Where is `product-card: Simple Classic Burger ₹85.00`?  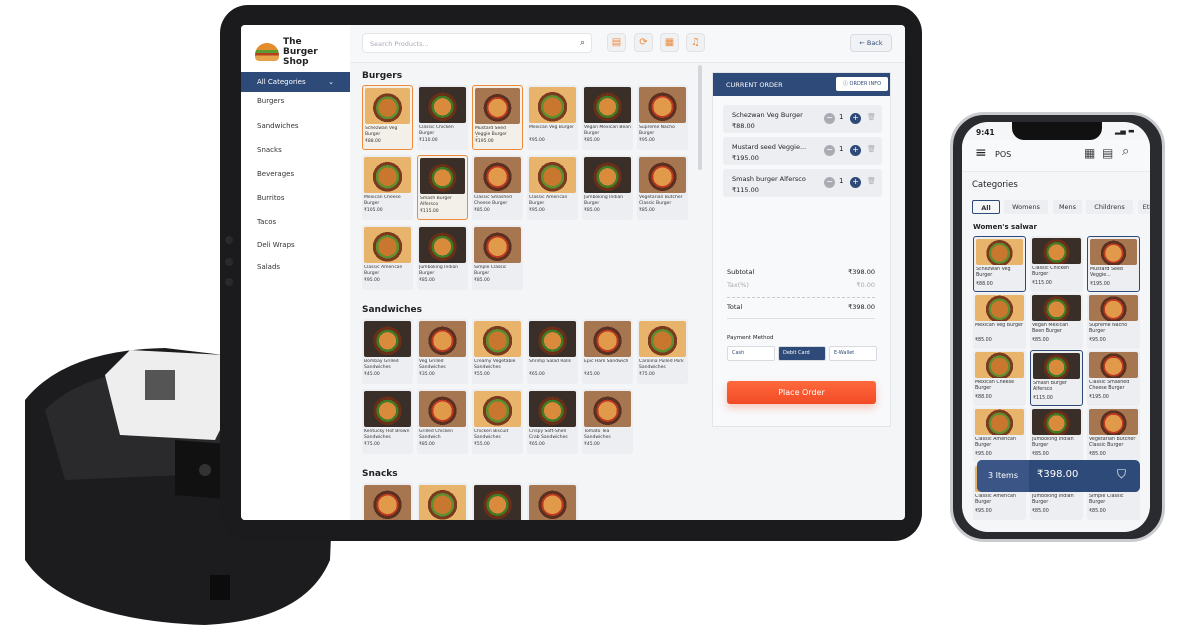 product-card: Simple Classic Burger ₹85.00 is located at coordinates (497, 257).